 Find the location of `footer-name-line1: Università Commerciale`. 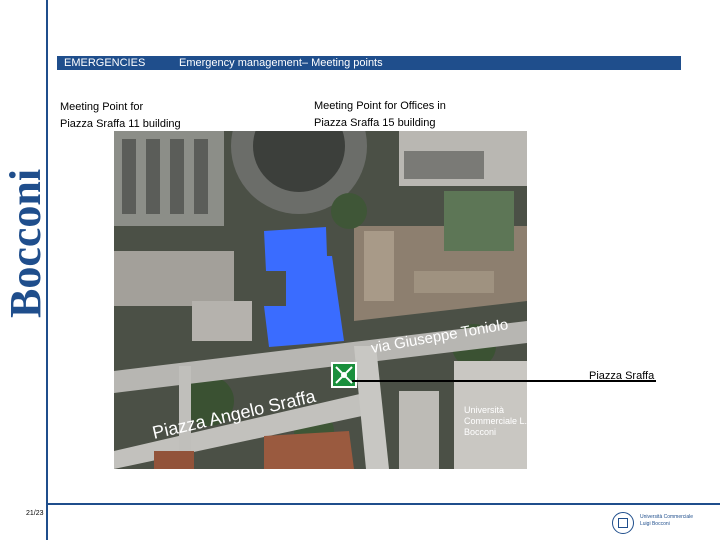

footer-name-line1: Università Commerciale is located at coordinates (667, 517).